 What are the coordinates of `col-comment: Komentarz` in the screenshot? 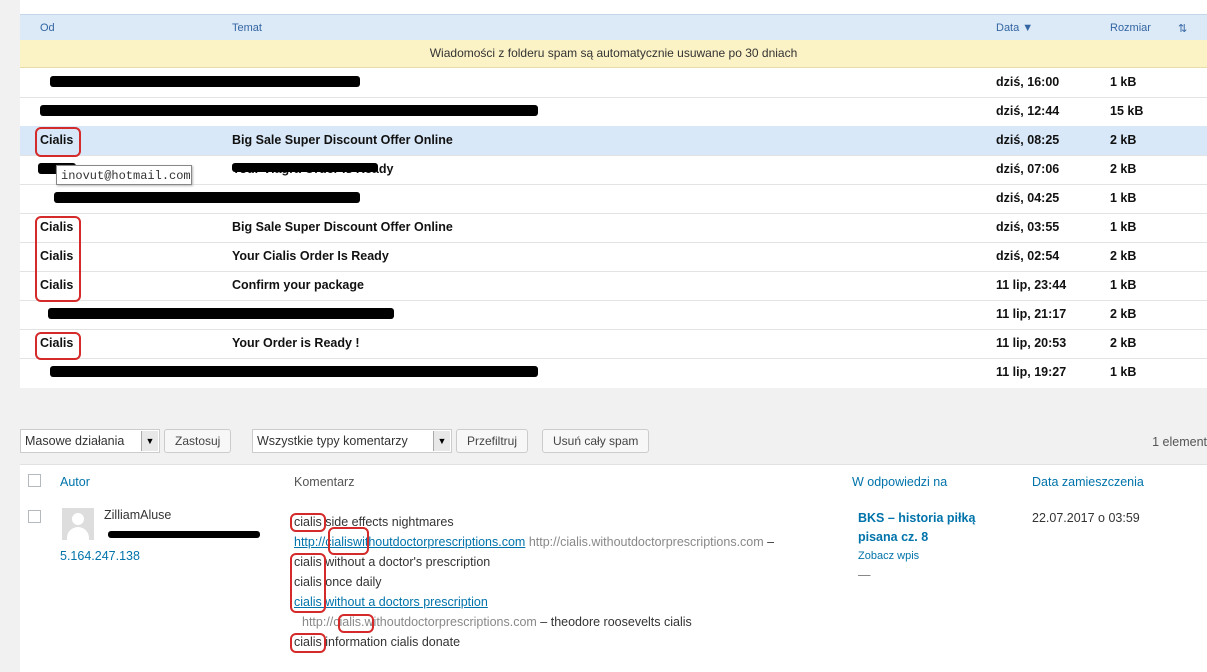 It's located at (324, 482).